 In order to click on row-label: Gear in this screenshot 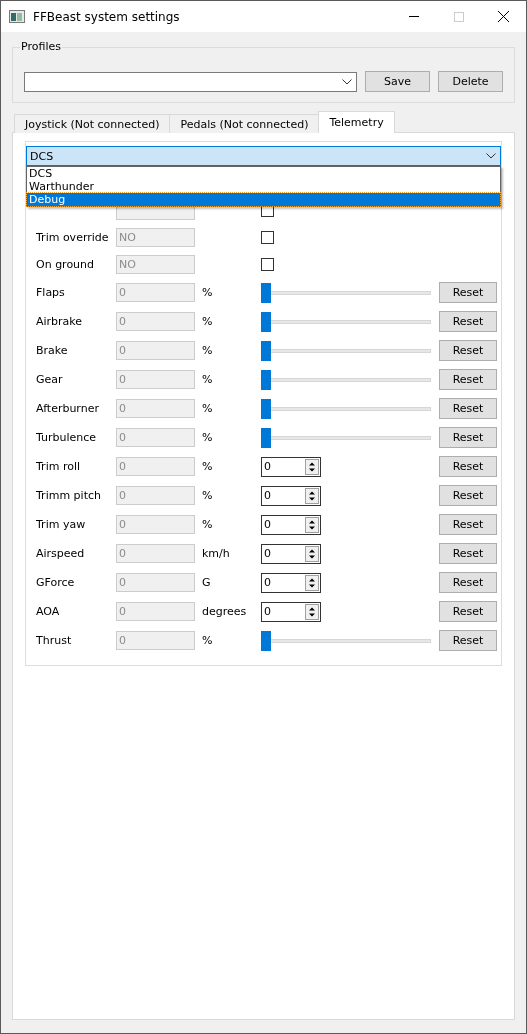, I will do `click(50, 379)`.